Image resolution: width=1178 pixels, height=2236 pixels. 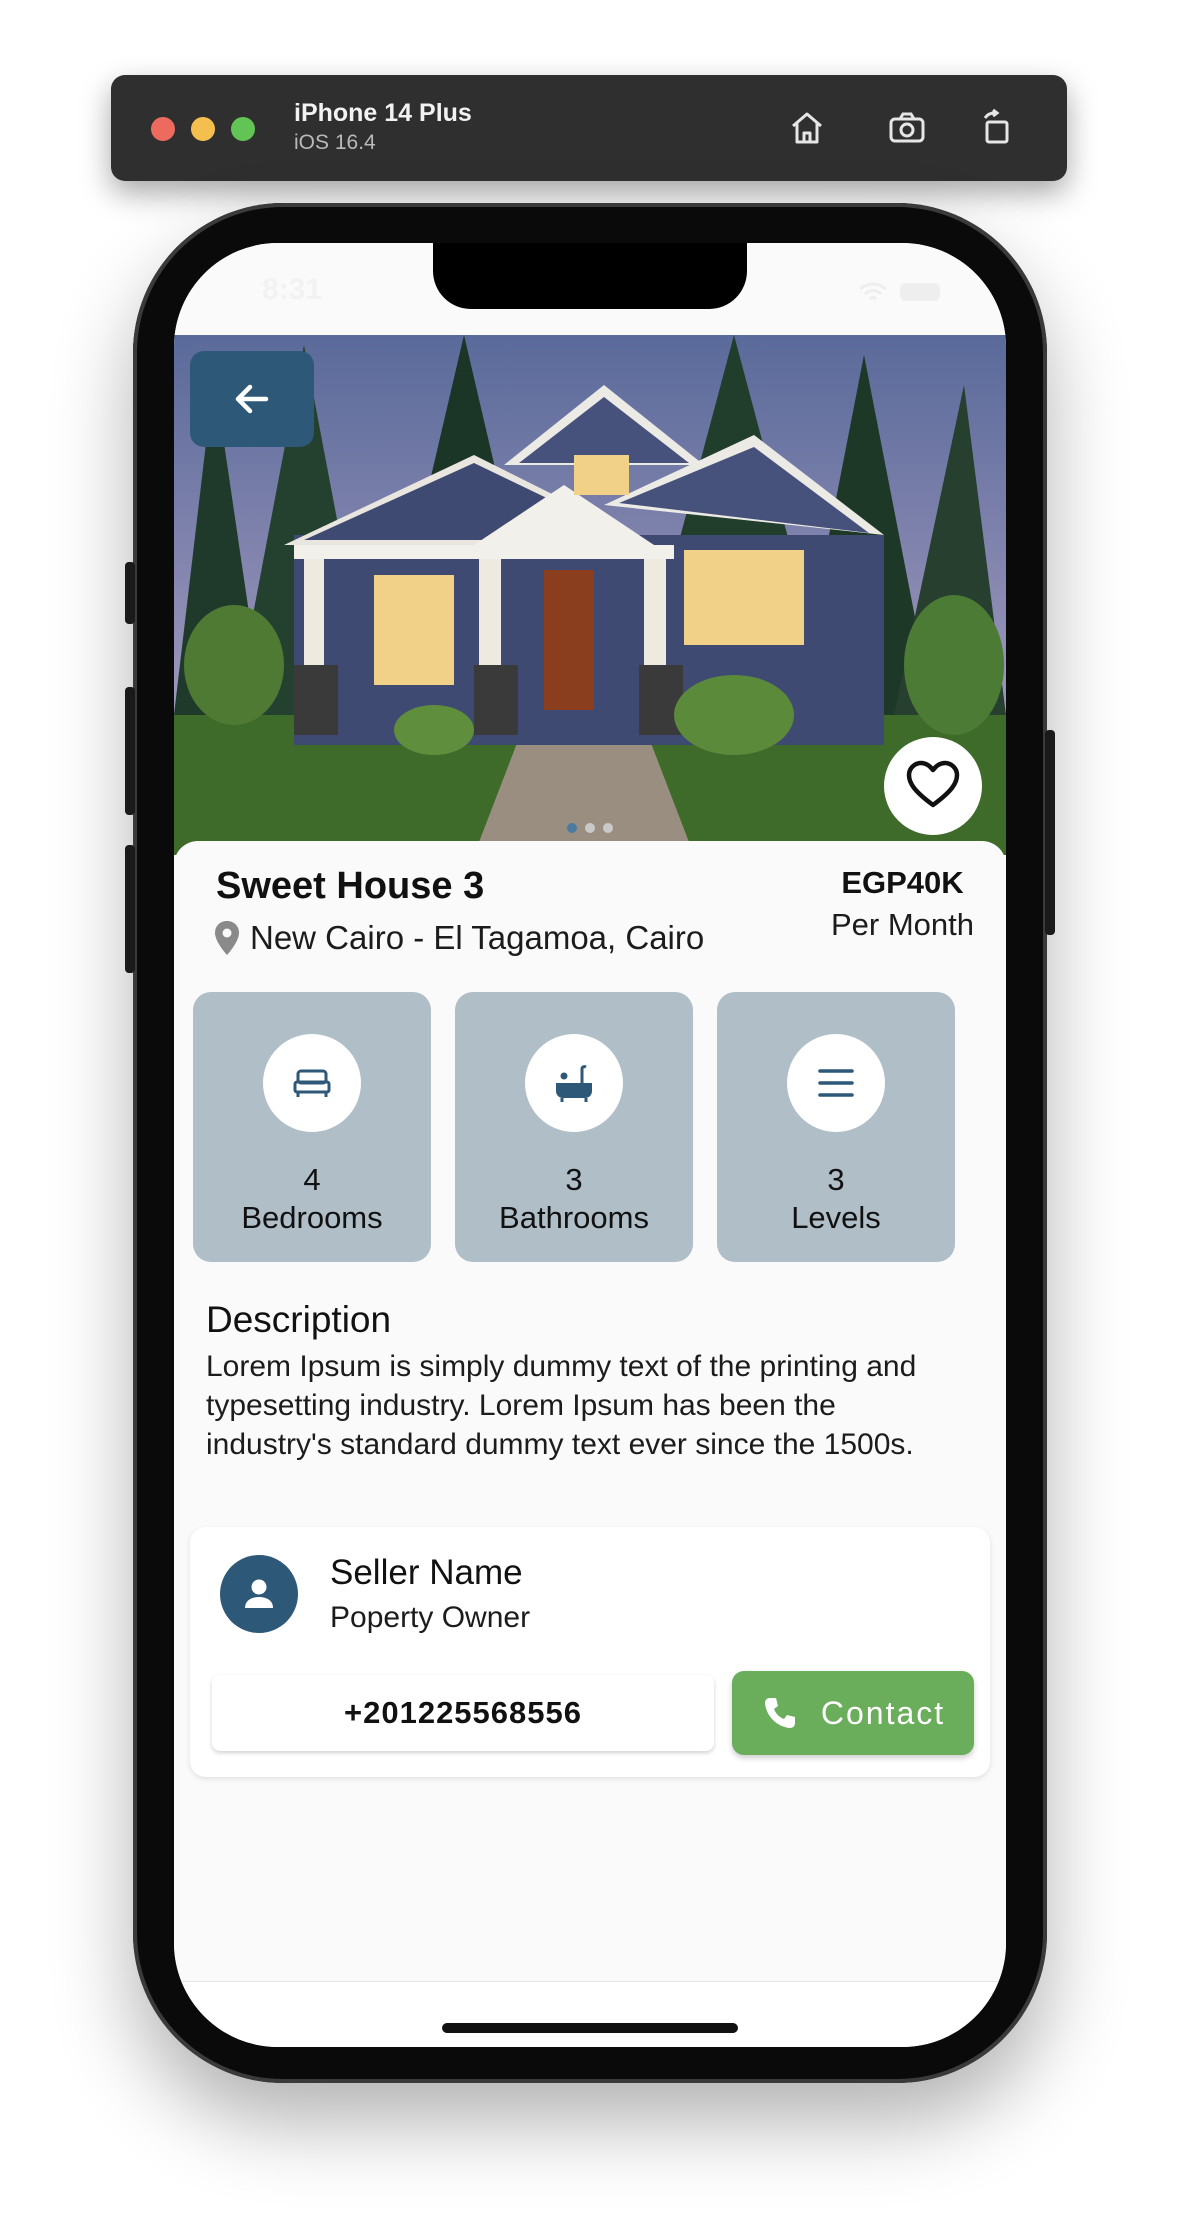 I want to click on property-location: New Cairo - El Tagamoa, Cairo, so click(x=458, y=938).